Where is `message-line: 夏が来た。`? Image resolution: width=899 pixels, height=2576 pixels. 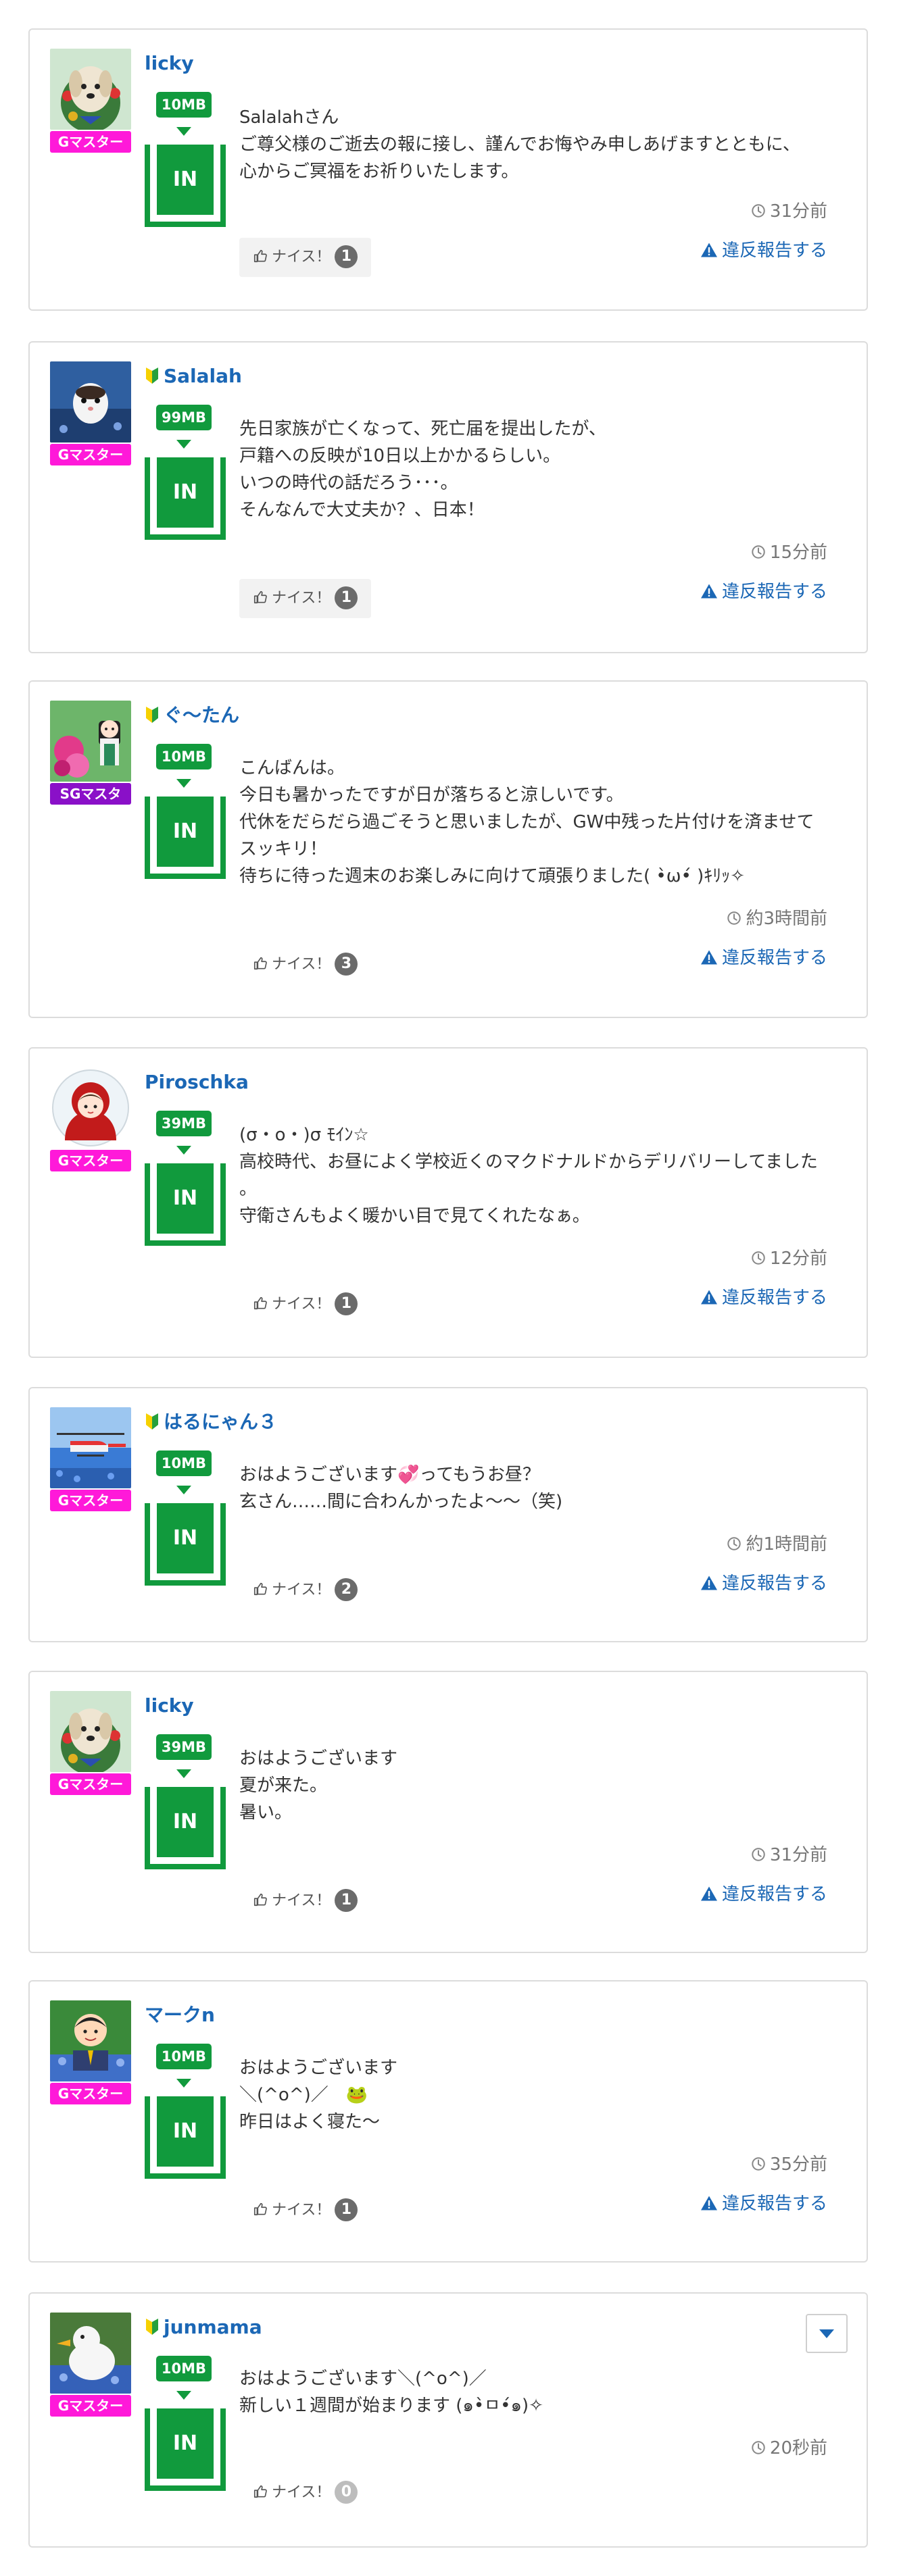
message-line: 夏が来た。 is located at coordinates (283, 1785).